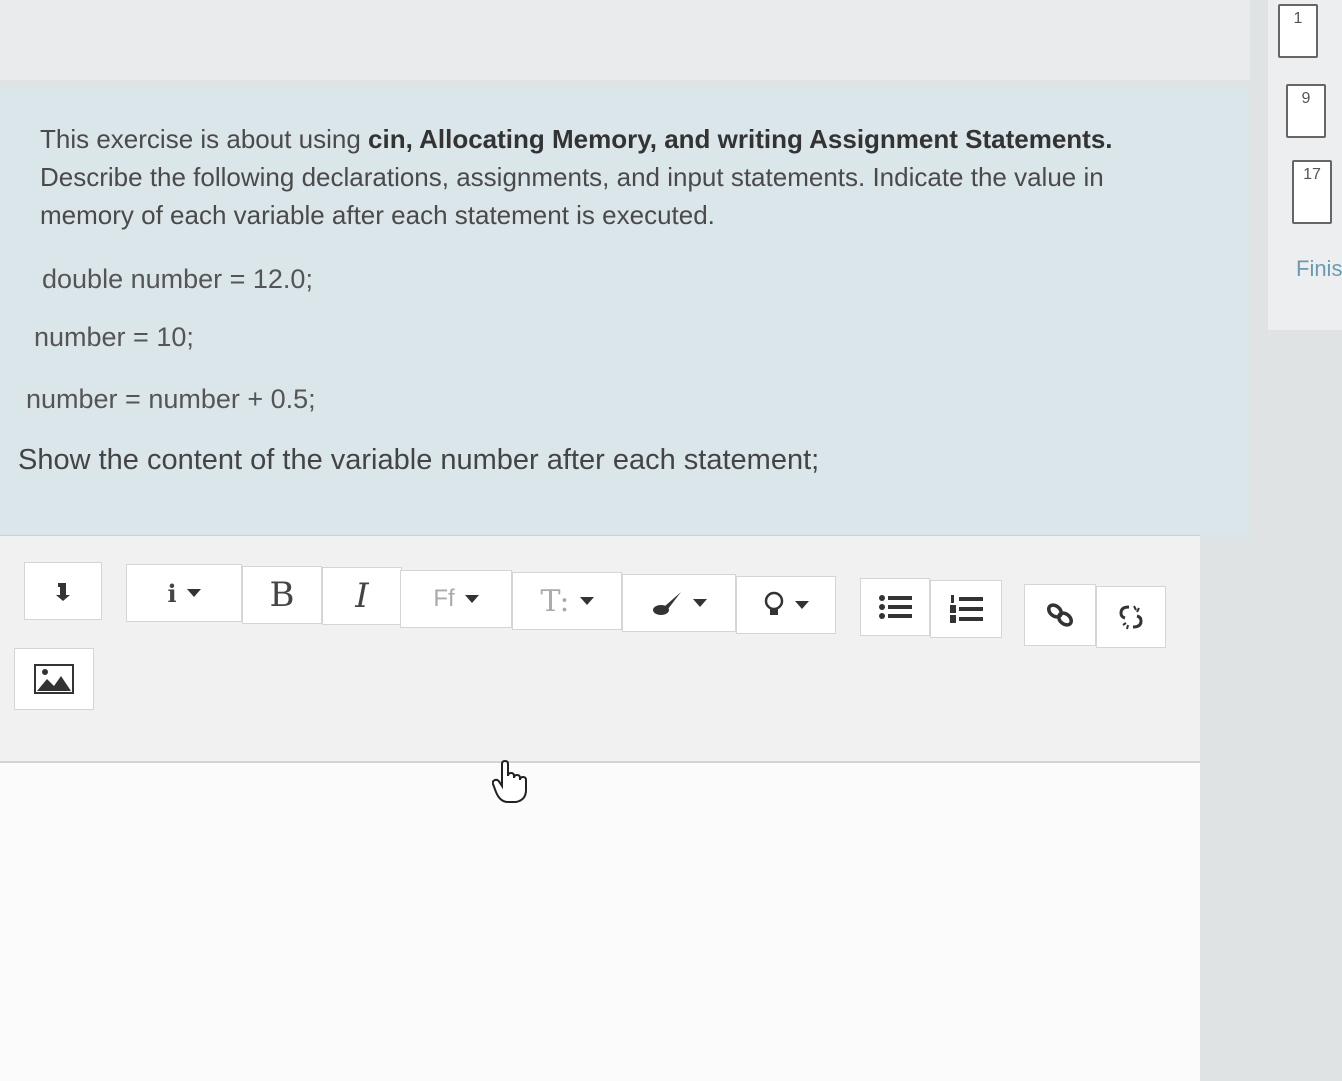  I want to click on brush-icon, so click(667, 603).